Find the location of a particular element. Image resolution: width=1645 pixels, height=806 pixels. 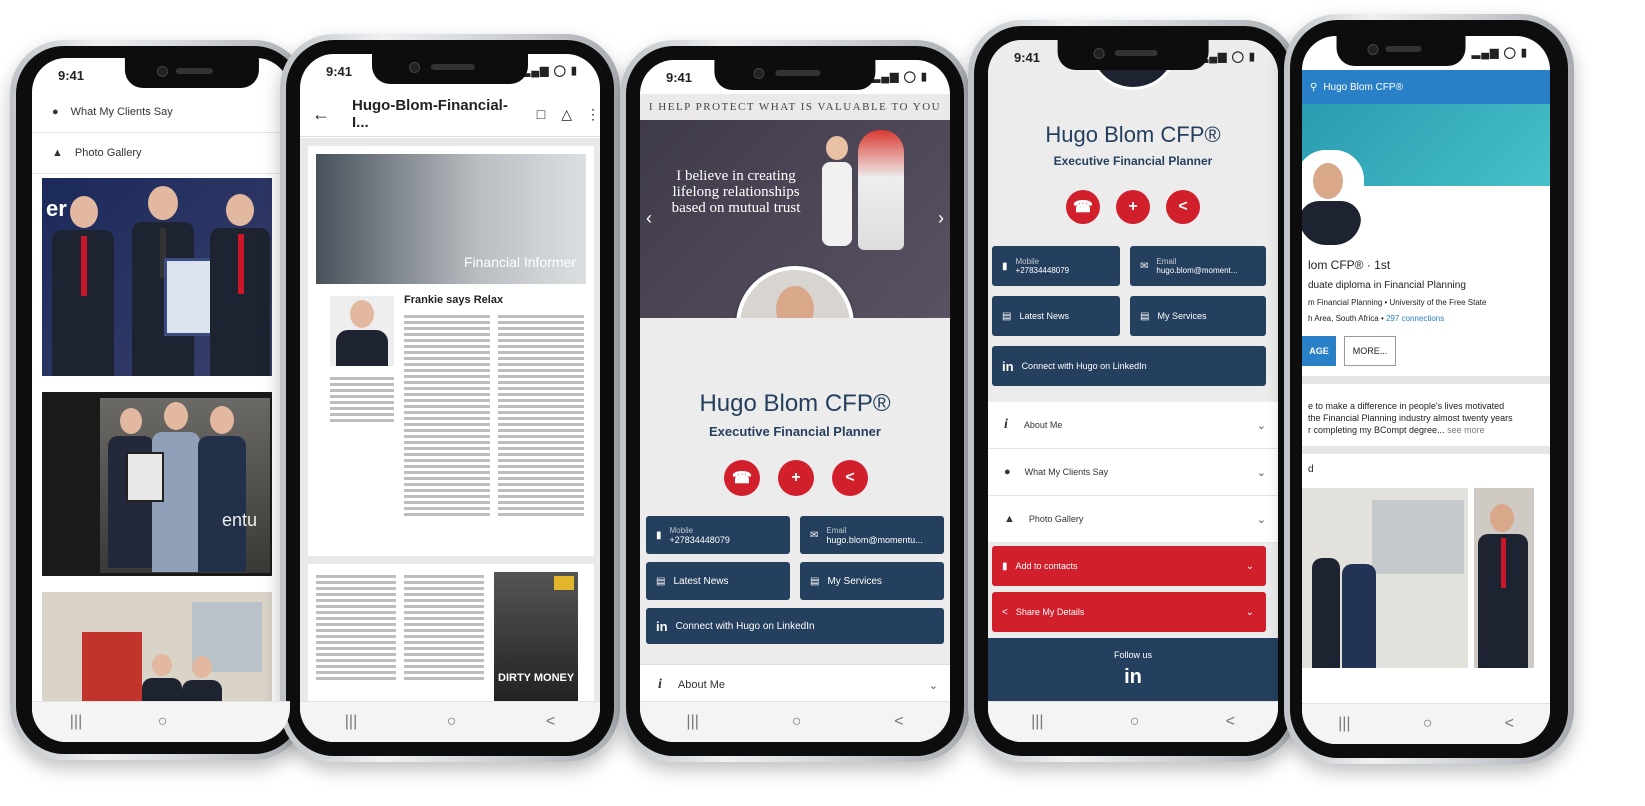

mobile-value: +27834448079 is located at coordinates (1042, 270).